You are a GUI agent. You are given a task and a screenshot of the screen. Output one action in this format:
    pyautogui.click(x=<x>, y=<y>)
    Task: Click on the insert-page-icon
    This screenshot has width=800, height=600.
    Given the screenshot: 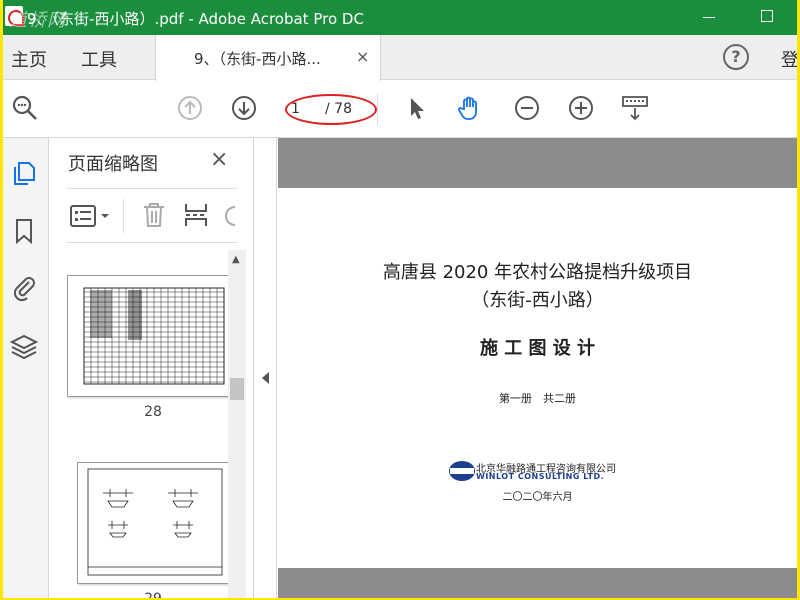 What is the action you would take?
    pyautogui.click(x=196, y=215)
    